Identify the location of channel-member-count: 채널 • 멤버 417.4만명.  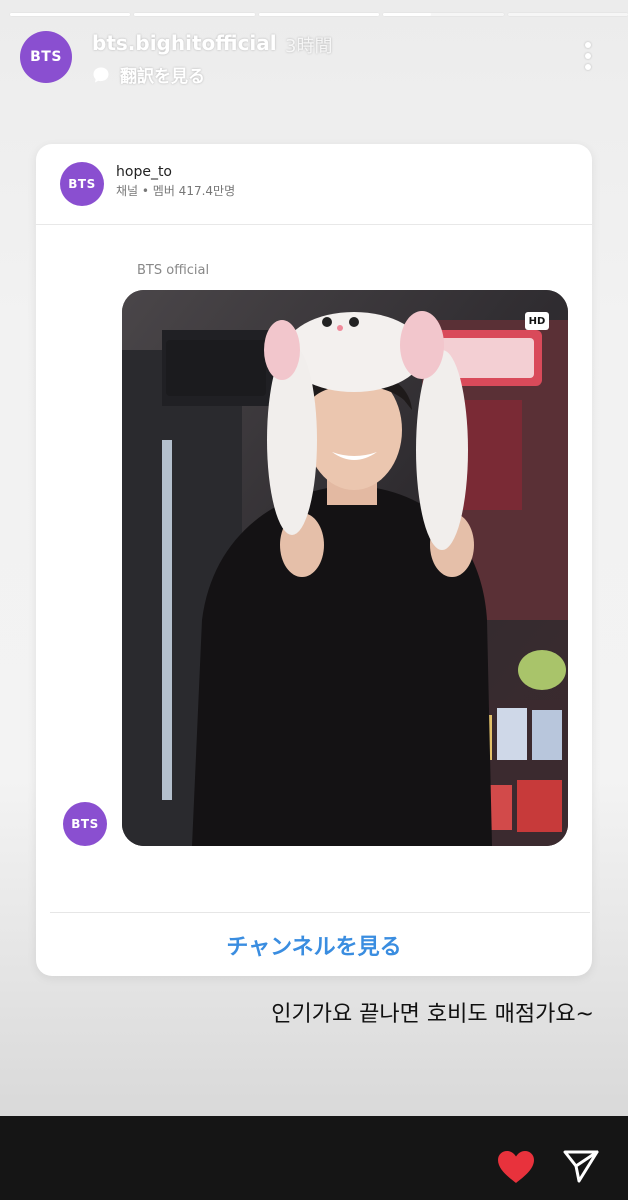
(176, 191).